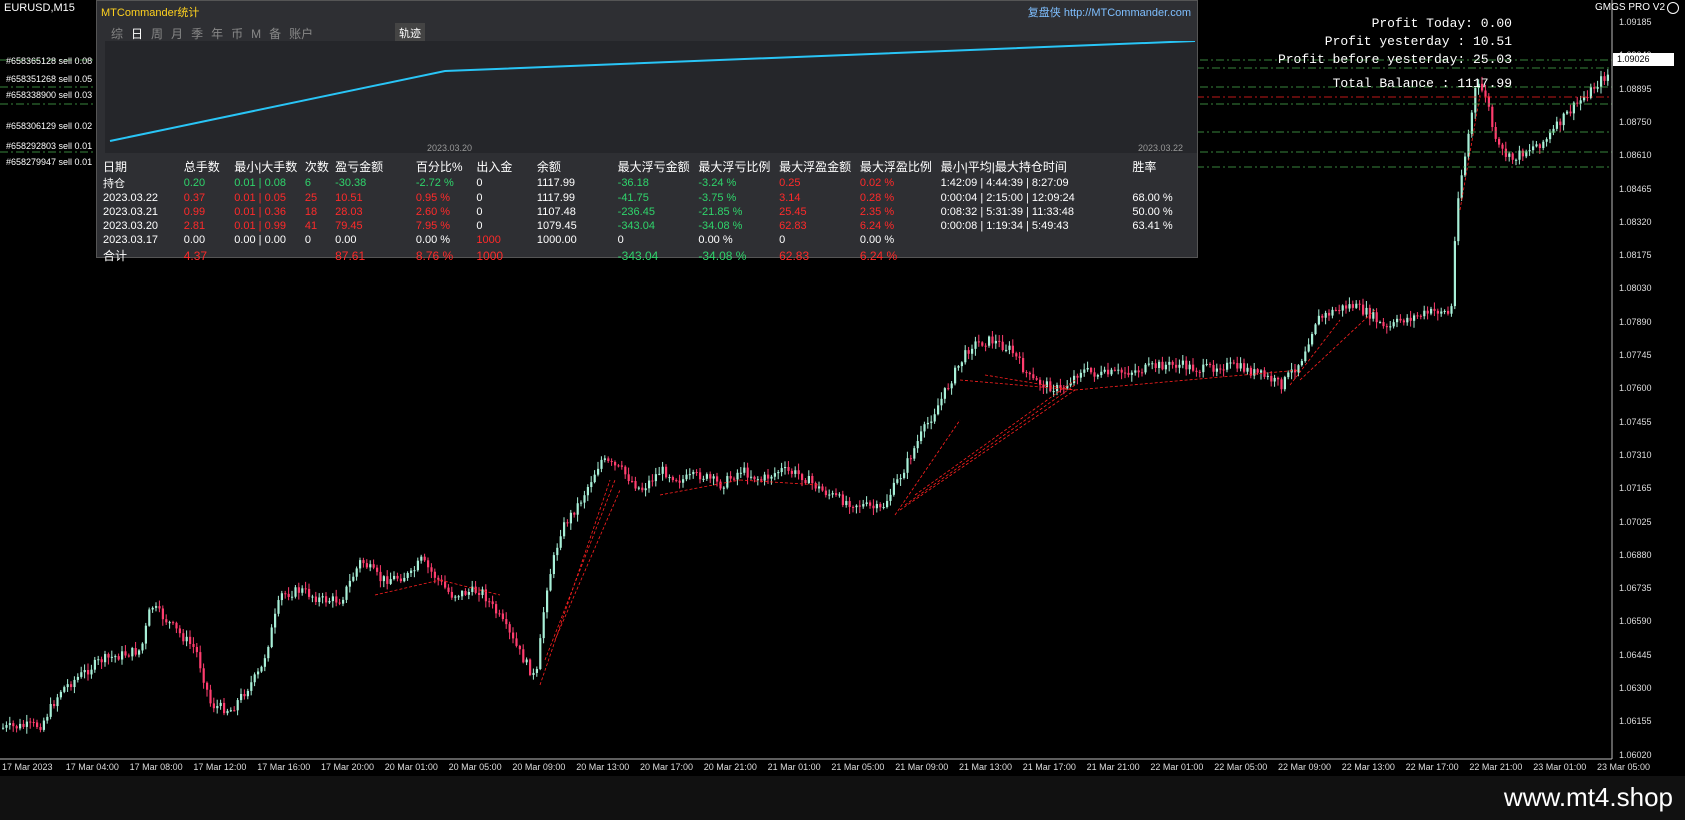 Image resolution: width=1685 pixels, height=820 pixels. Describe the element at coordinates (1162, 255) in the screenshot. I see `table-cell` at that location.